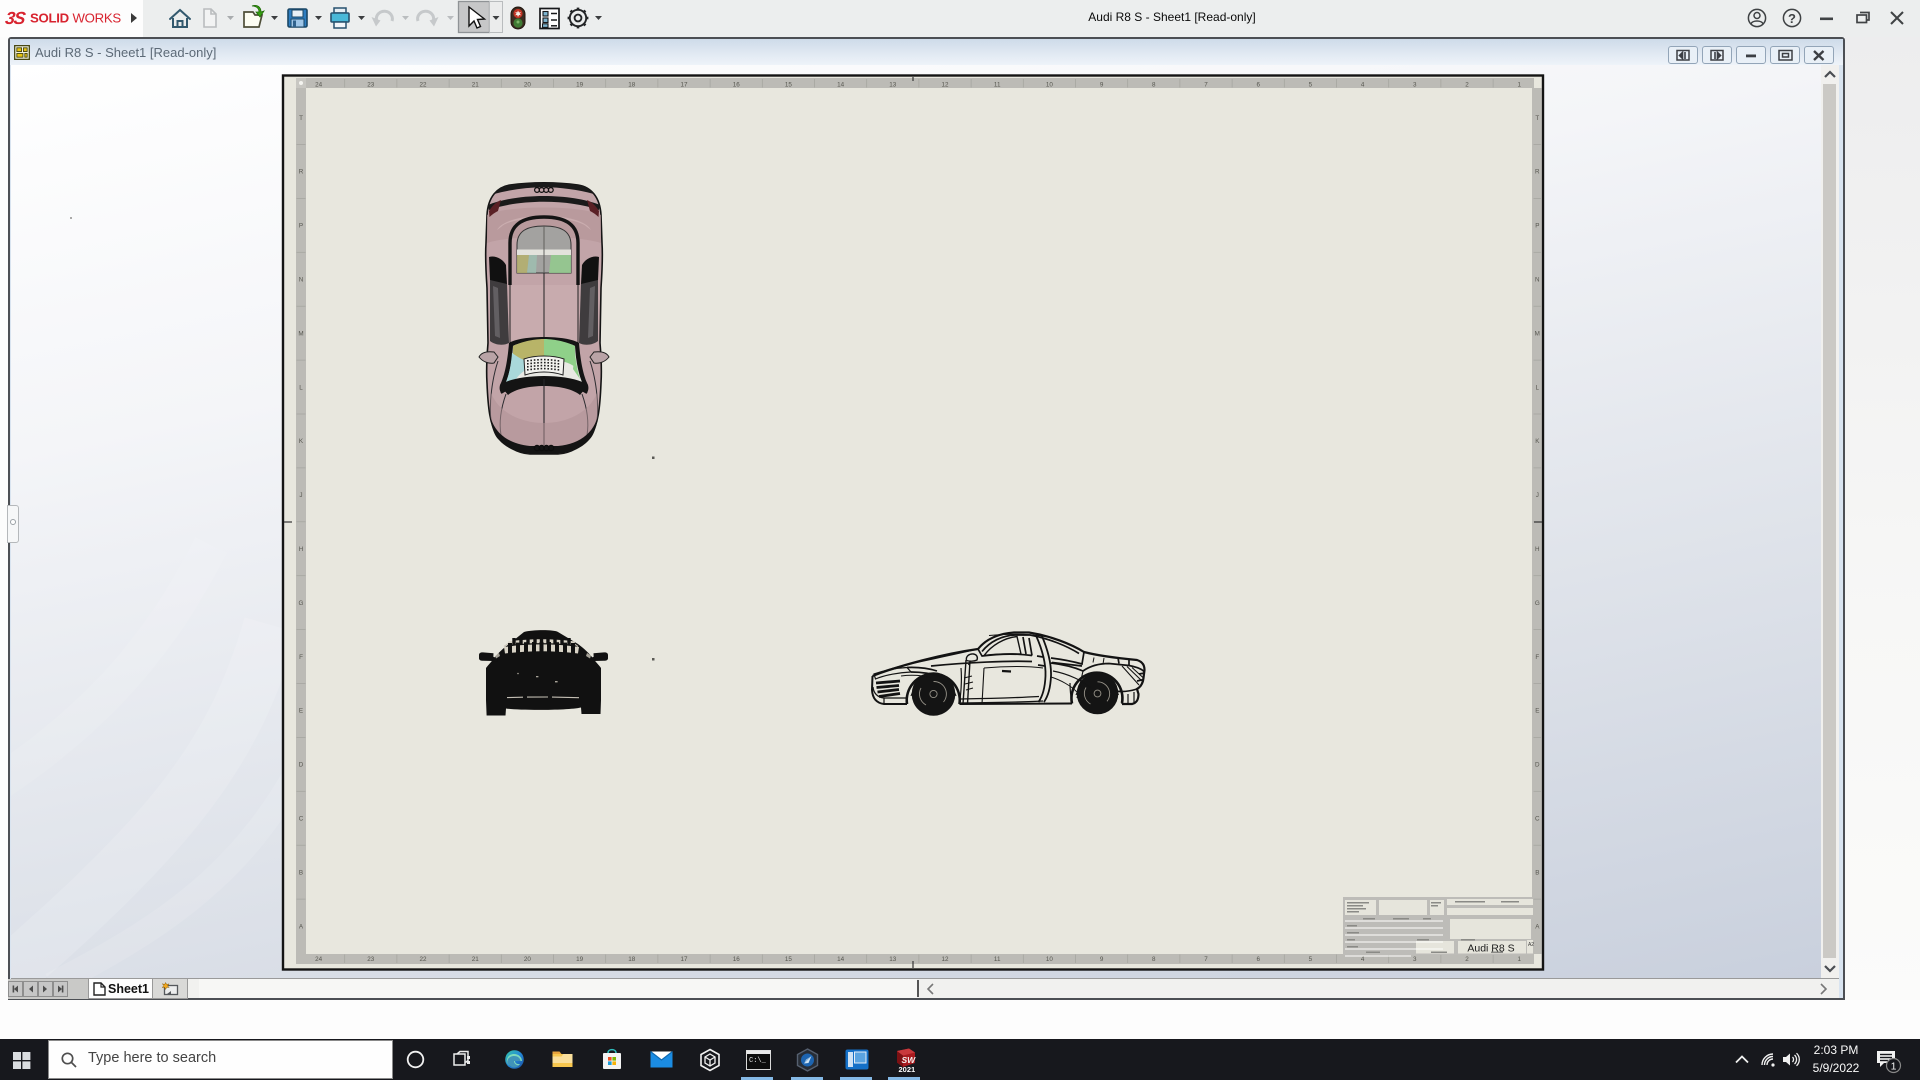 The height and width of the screenshot is (1080, 1920). What do you see at coordinates (758, 1061) in the screenshot?
I see `svg-text: C:\_` at bounding box center [758, 1061].